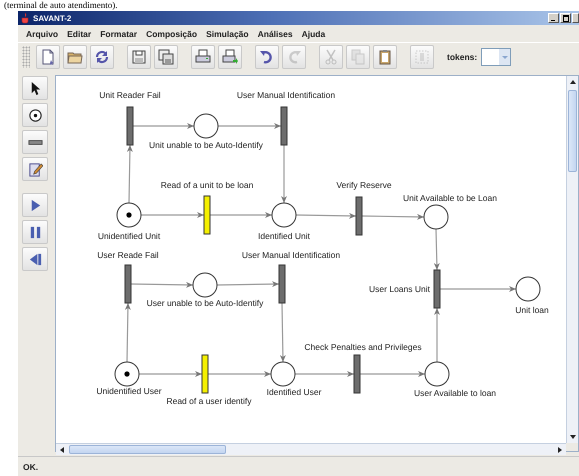 The image size is (579, 476). What do you see at coordinates (450, 198) in the screenshot?
I see `place-label: Unit Available to be Loan` at bounding box center [450, 198].